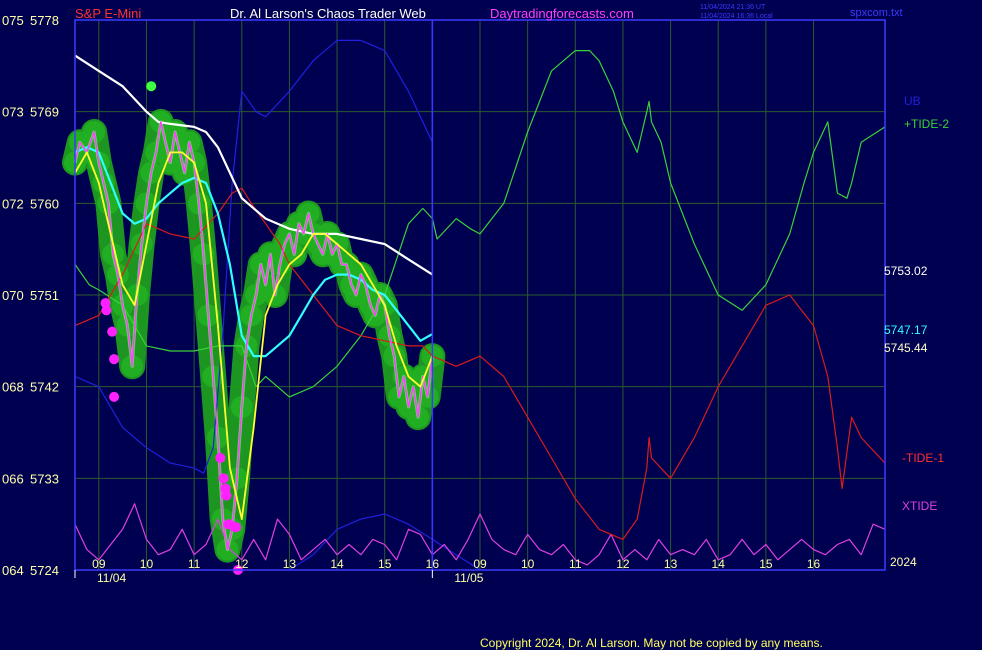 This screenshot has width=982, height=650. I want to click on year-label: 2024, so click(903, 562).